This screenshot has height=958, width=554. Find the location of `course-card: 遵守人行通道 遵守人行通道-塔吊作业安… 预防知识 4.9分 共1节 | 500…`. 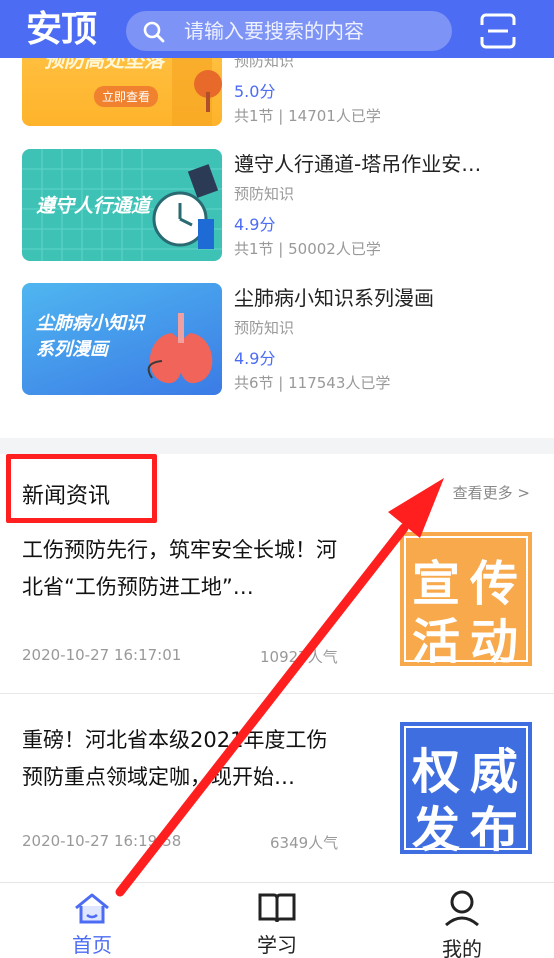

course-card: 遵守人行通道 遵守人行通道-塔吊作业安… 预防知识 4.9分 共1节 | 500… is located at coordinates (277, 209).